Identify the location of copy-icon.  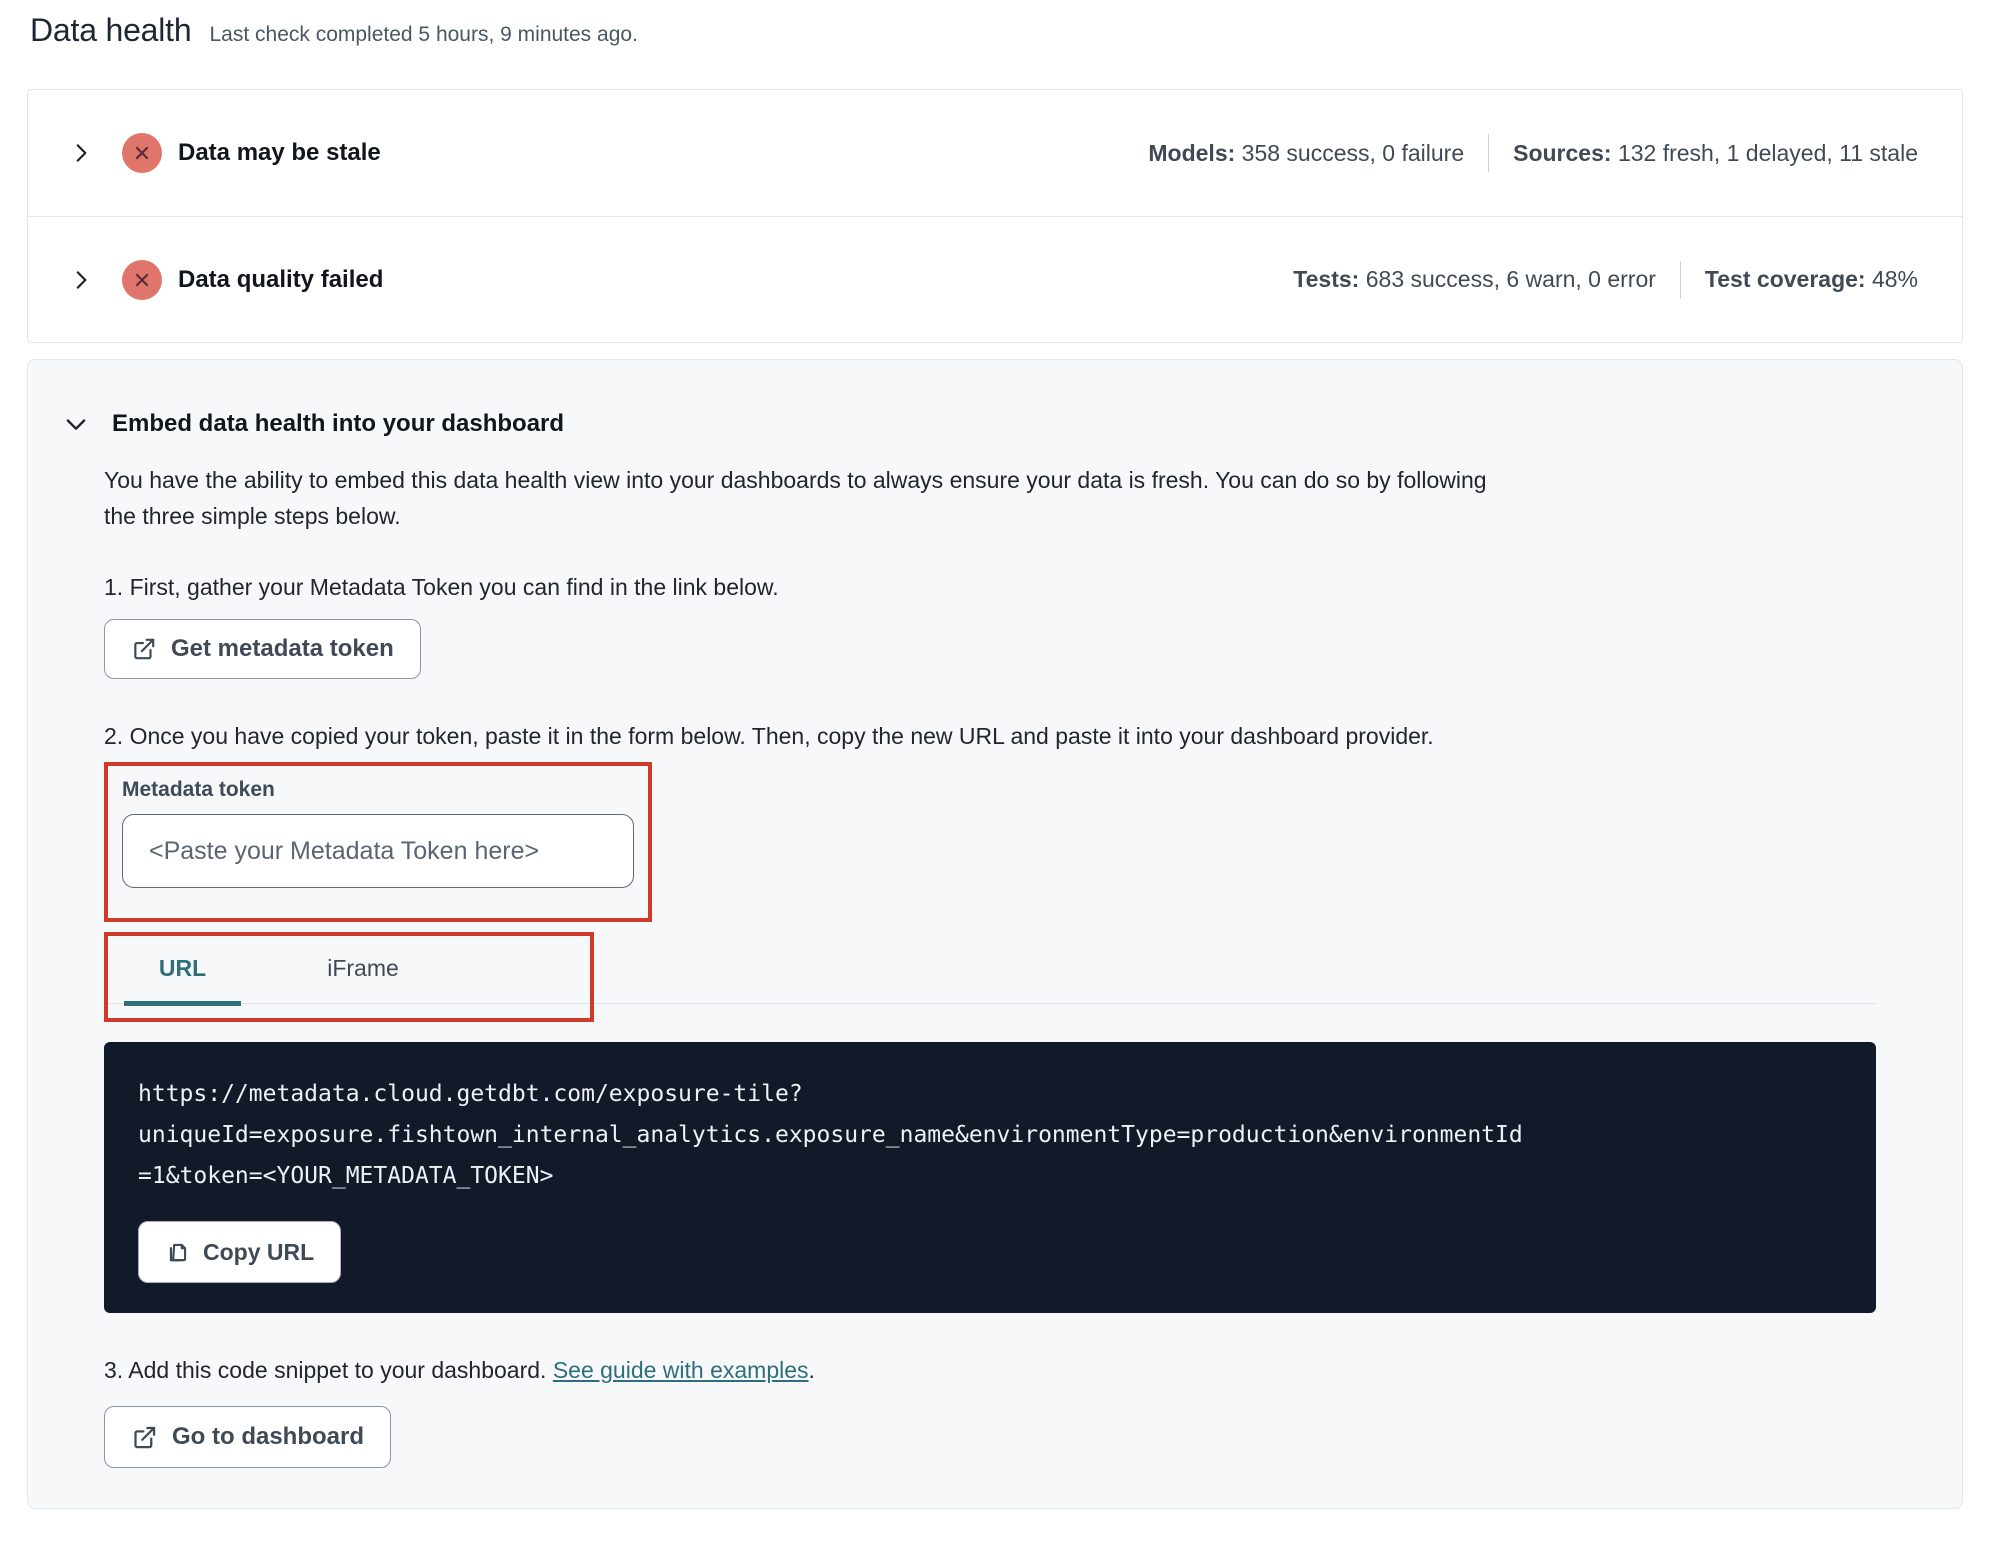
(178, 1252).